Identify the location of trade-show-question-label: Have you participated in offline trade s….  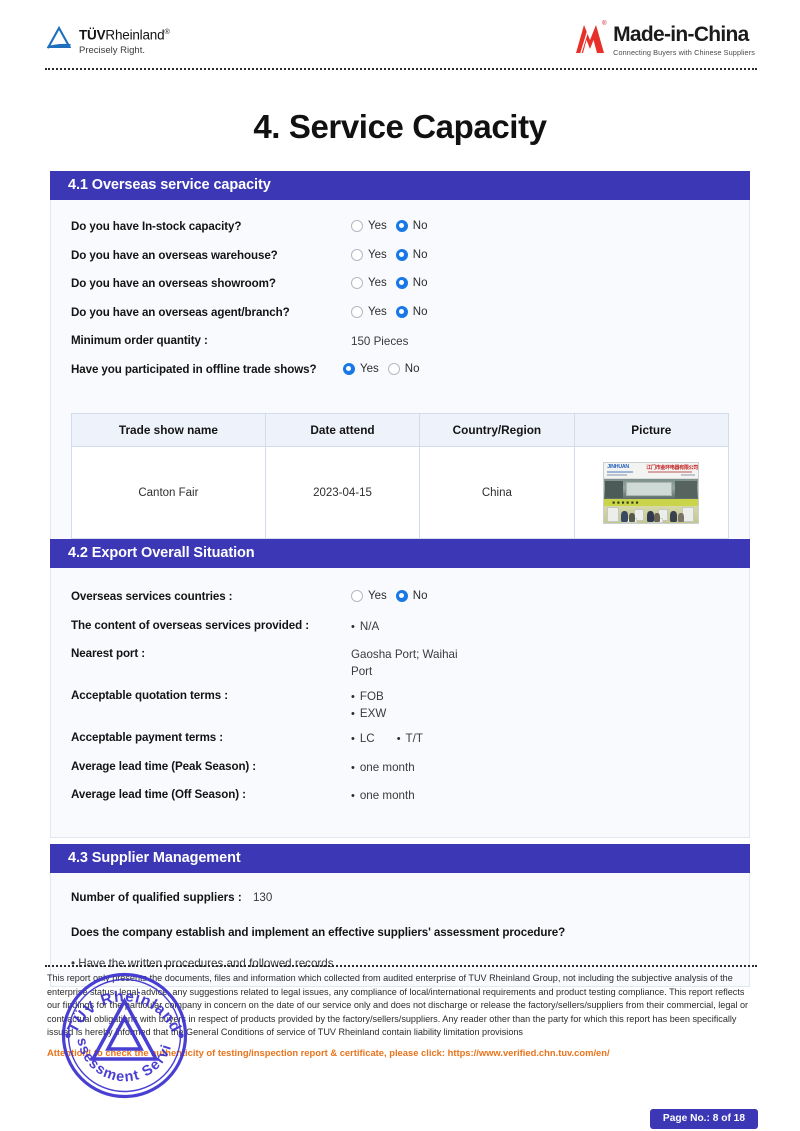
(194, 369).